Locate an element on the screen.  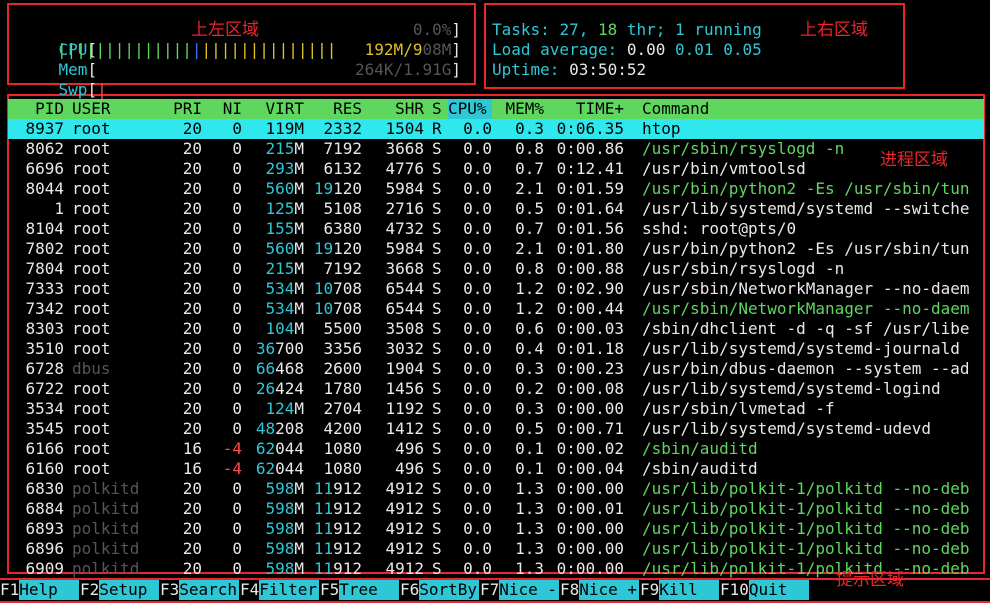
cell-command: /usr/sbin/NetworkManager --no-daem is located at coordinates (806, 308).